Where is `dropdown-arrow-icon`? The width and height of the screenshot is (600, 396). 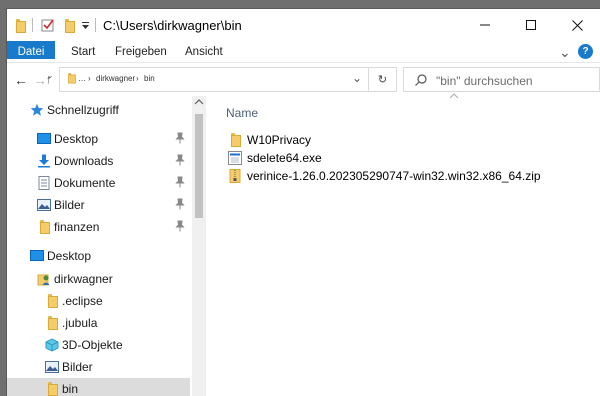 dropdown-arrow-icon is located at coordinates (85, 25).